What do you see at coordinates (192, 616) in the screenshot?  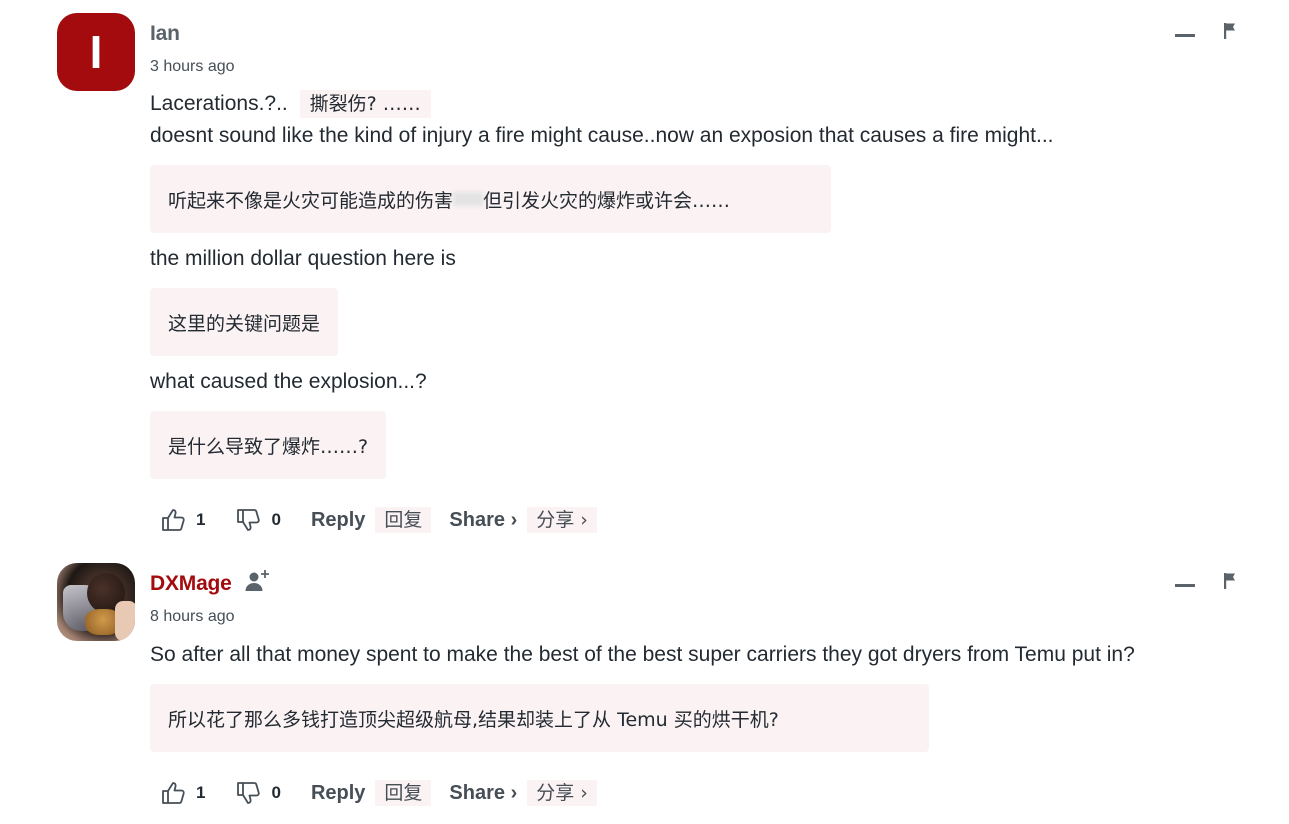 I see `comment-timestamp: 8 hours ago` at bounding box center [192, 616].